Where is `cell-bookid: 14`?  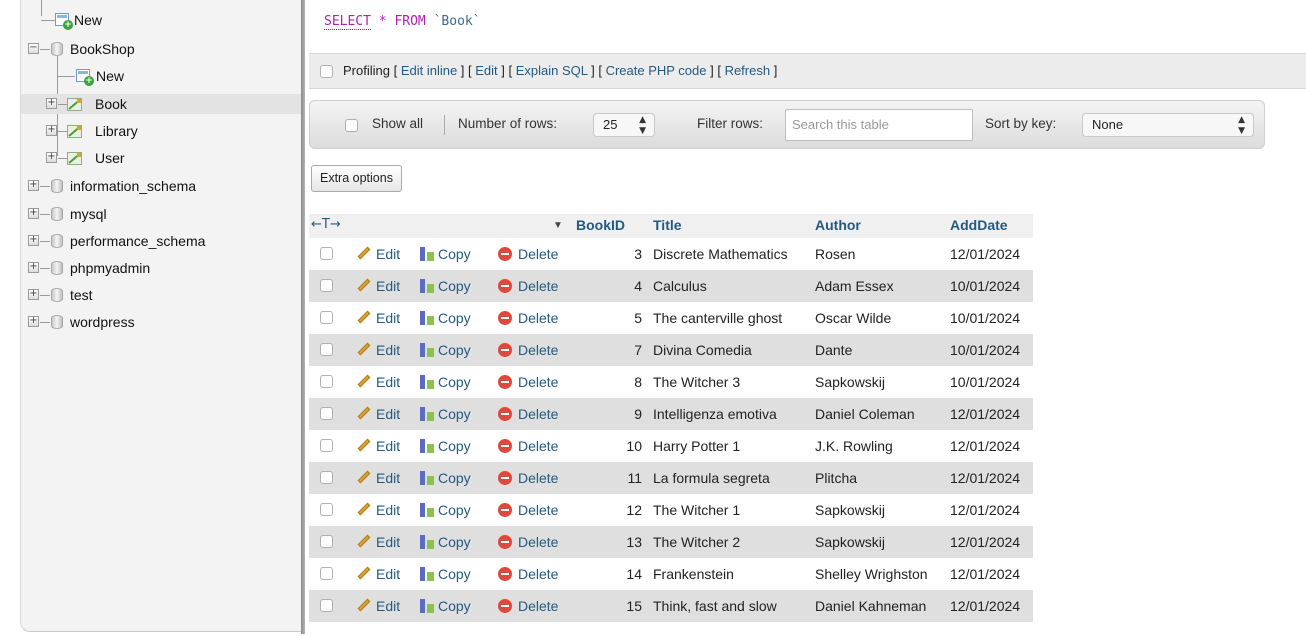
cell-bookid: 14 is located at coordinates (634, 574).